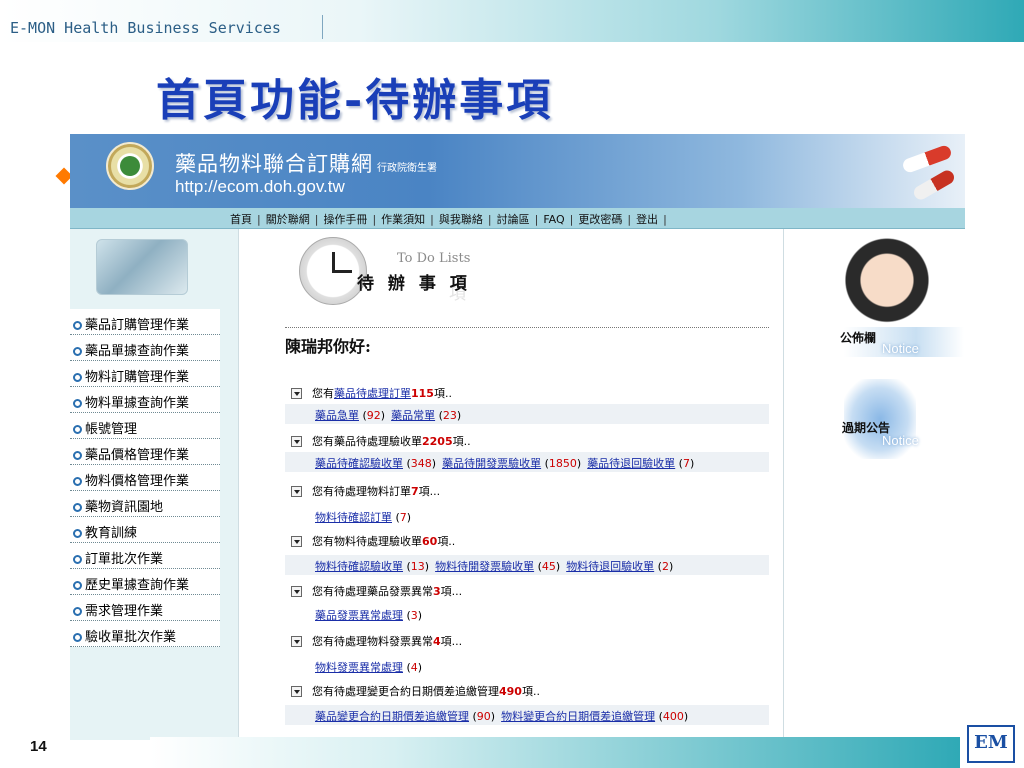  What do you see at coordinates (491, 463) in the screenshot?
I see `task-link: 藥品待開發票驗收單` at bounding box center [491, 463].